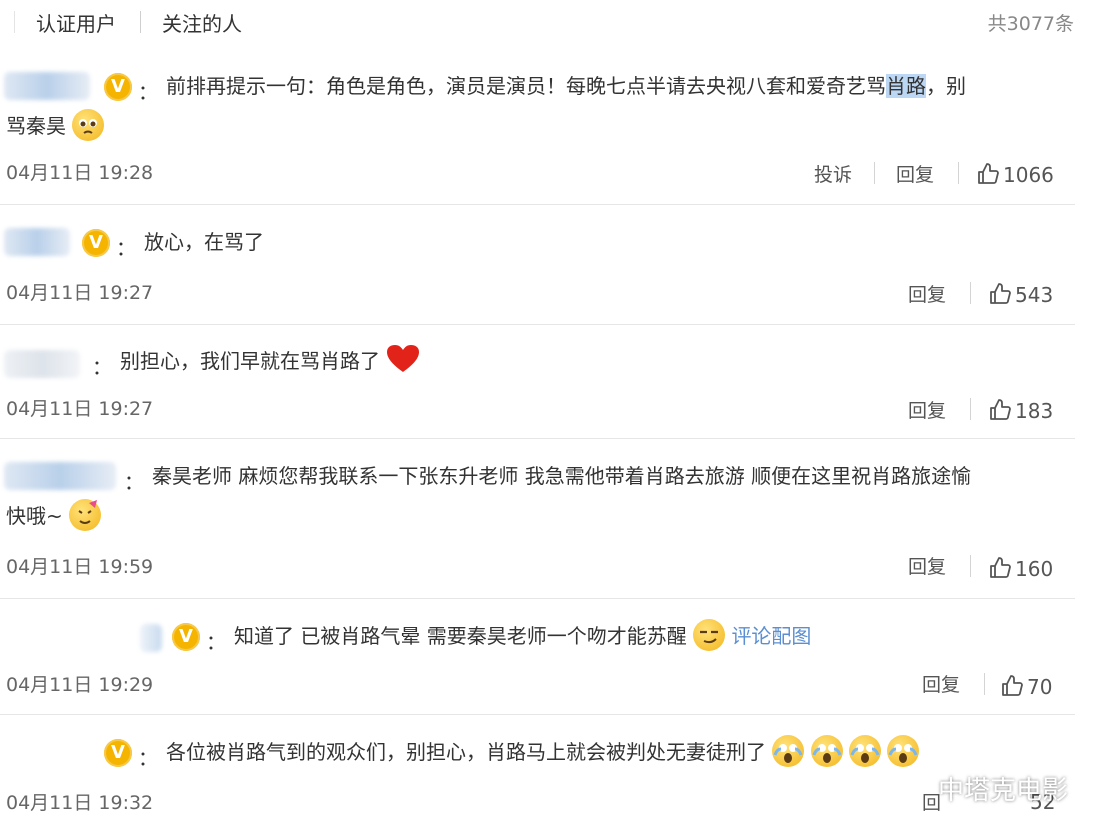 This screenshot has height=826, width=1108. Describe the element at coordinates (54, 516) in the screenshot. I see `comment-text-line2: 快哦~` at that location.